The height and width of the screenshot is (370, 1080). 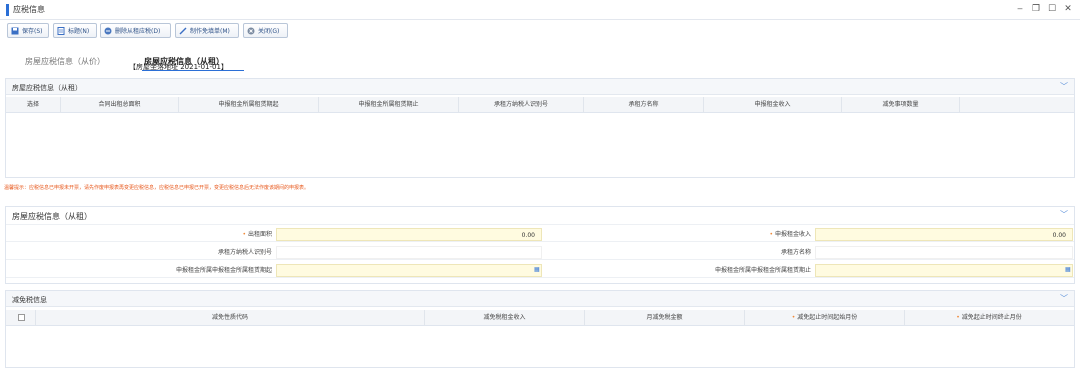 What do you see at coordinates (269, 31) in the screenshot?
I see `close-button-label: 关闭(G)` at bounding box center [269, 31].